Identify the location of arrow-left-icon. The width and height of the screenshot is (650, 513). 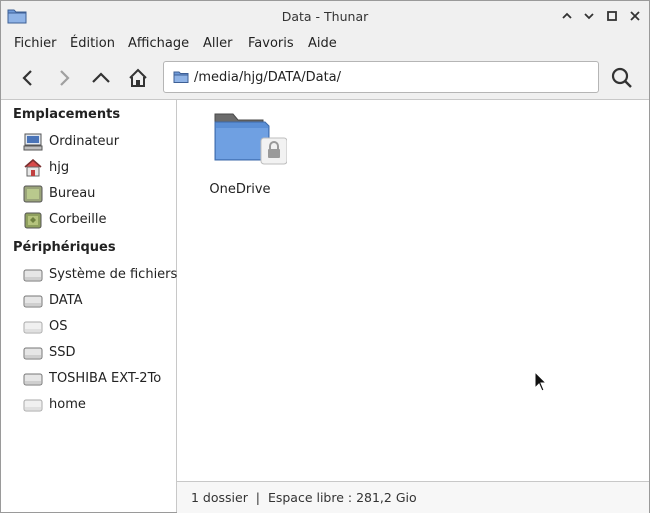
(27, 78).